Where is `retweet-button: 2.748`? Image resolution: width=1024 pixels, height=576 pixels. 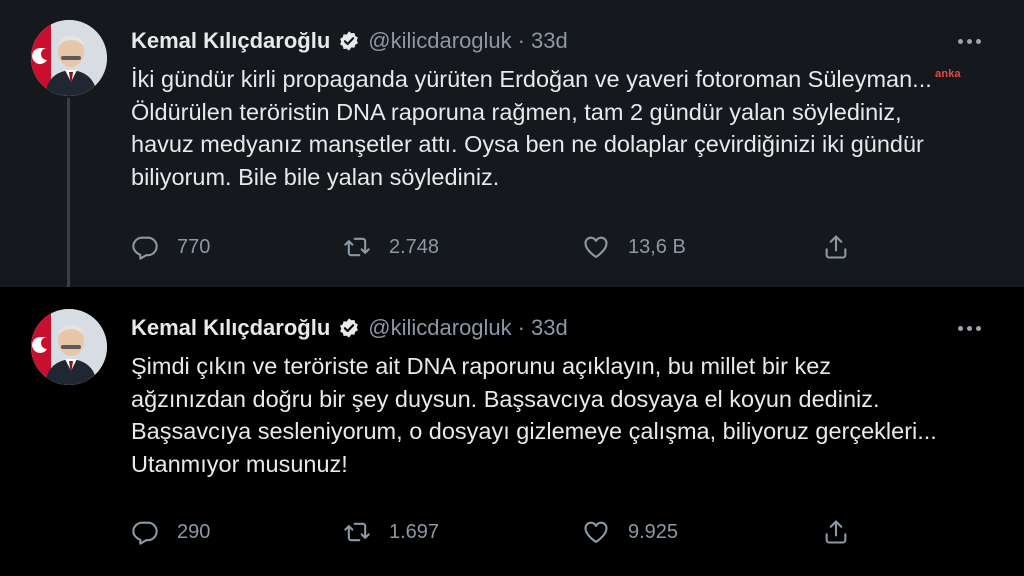
retweet-button: 2.748 is located at coordinates (391, 247).